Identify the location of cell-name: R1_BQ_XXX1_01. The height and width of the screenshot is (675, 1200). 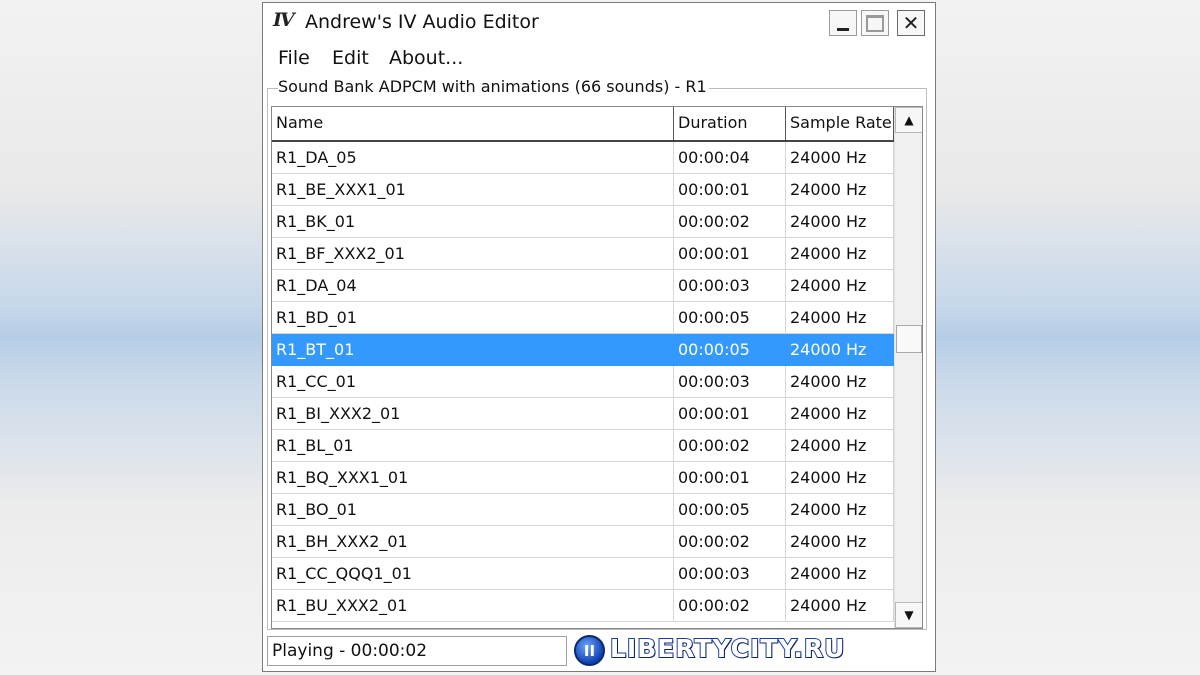
(473, 477).